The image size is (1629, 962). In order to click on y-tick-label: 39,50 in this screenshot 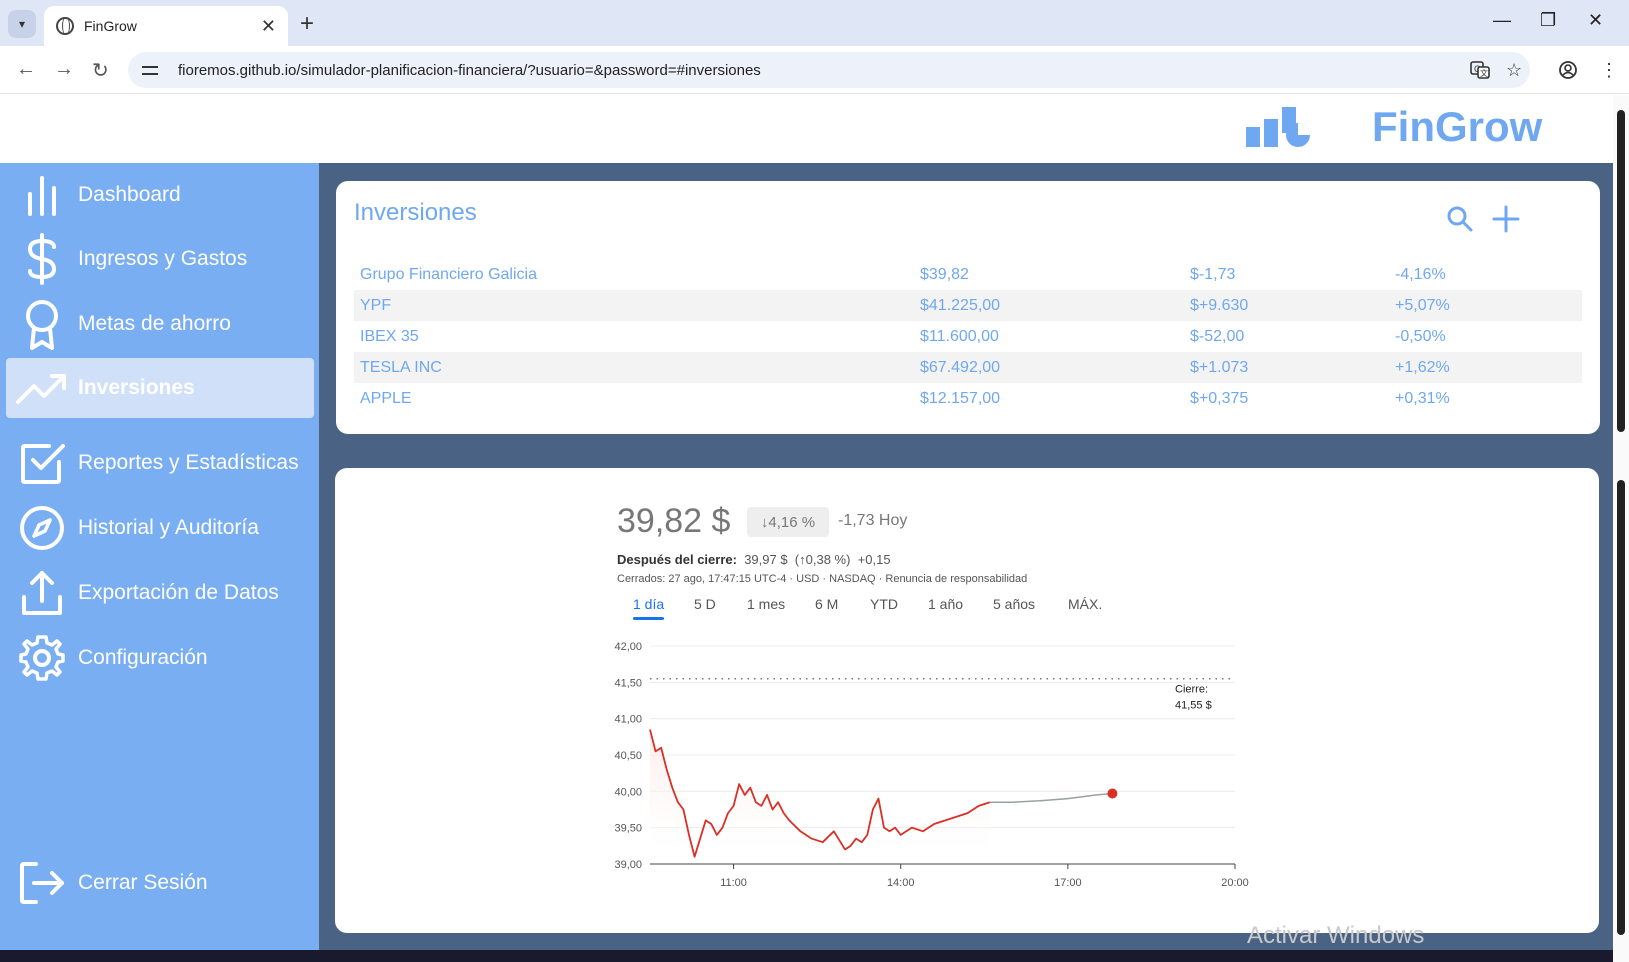, I will do `click(628, 829)`.